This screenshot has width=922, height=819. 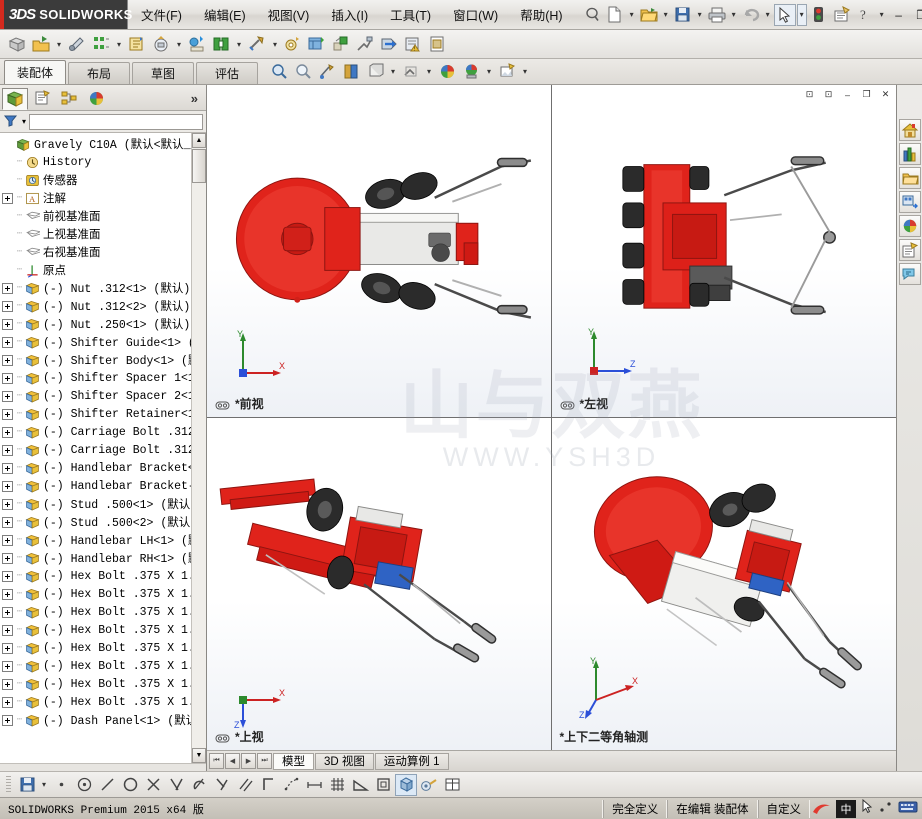 I want to click on hide-show-dropdown: ▾, so click(x=429, y=71).